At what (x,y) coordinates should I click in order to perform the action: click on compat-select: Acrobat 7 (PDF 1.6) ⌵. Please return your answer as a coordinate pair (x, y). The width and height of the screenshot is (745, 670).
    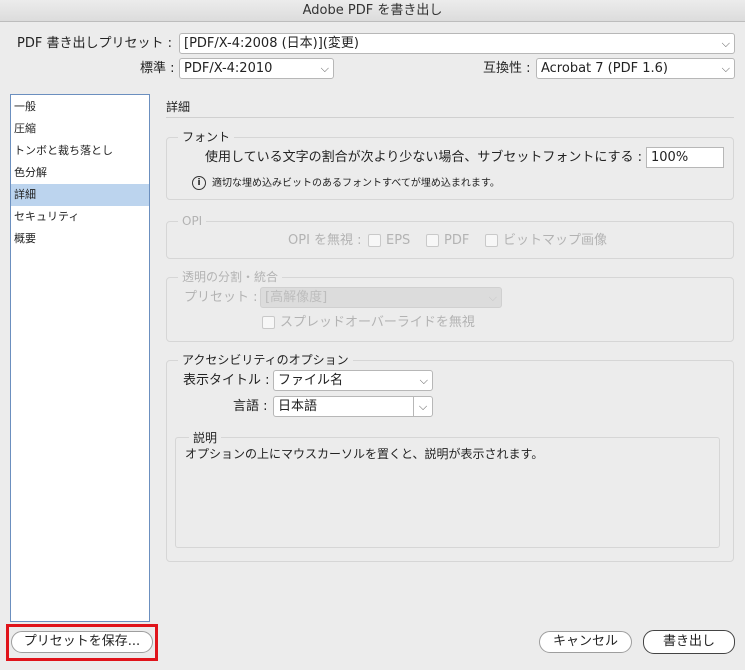
    Looking at the image, I should click on (635, 68).